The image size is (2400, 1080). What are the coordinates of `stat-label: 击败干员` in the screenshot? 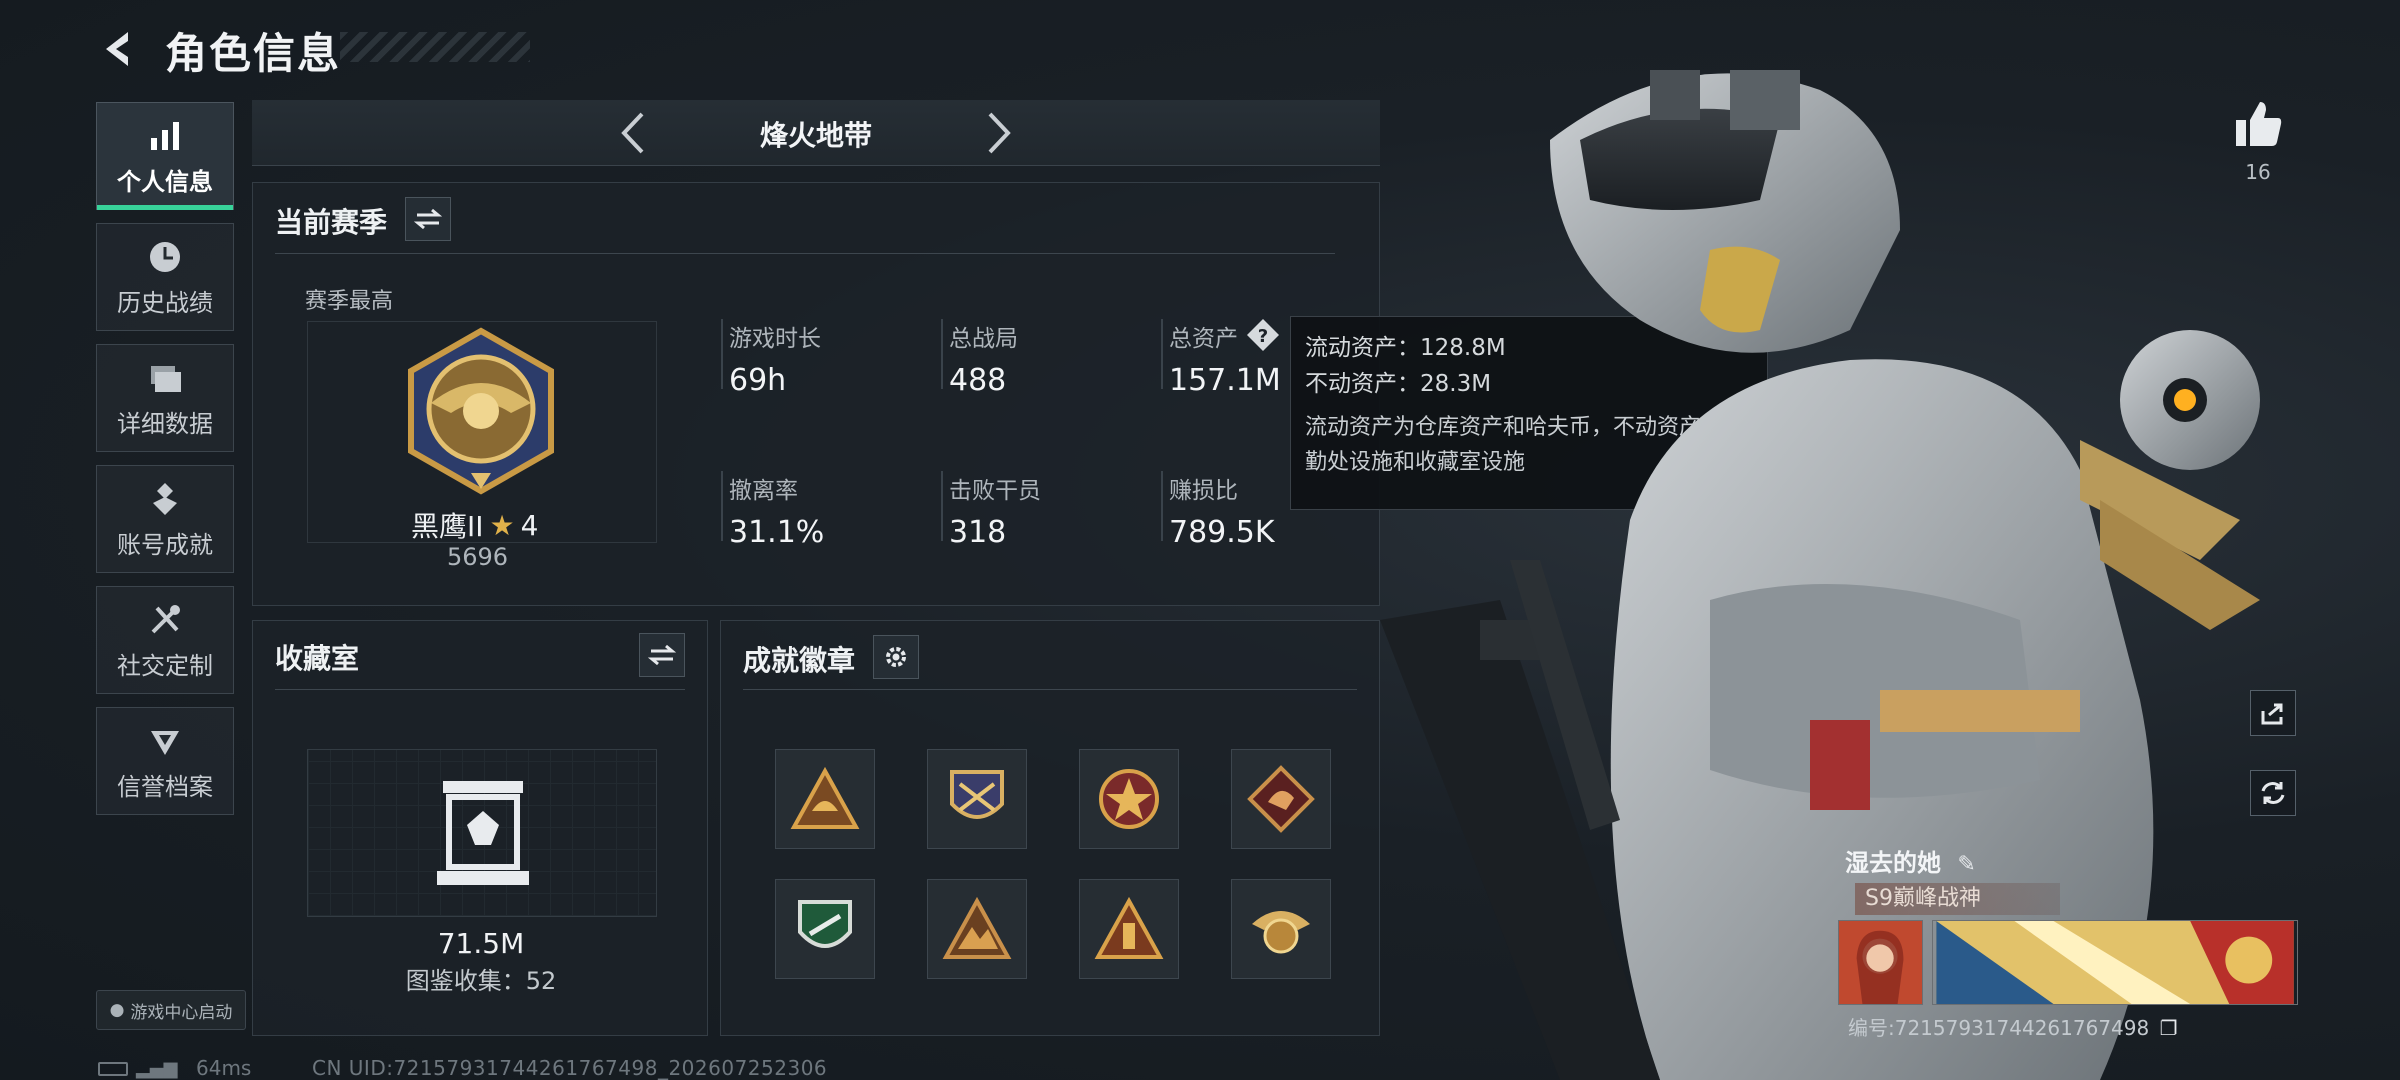 It's located at (995, 491).